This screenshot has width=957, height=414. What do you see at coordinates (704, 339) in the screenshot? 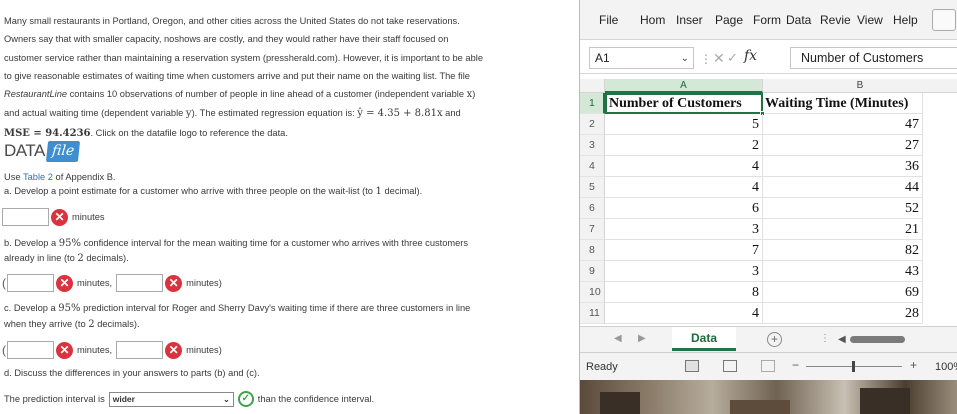
I see `sheet-tab-data: Data` at bounding box center [704, 339].